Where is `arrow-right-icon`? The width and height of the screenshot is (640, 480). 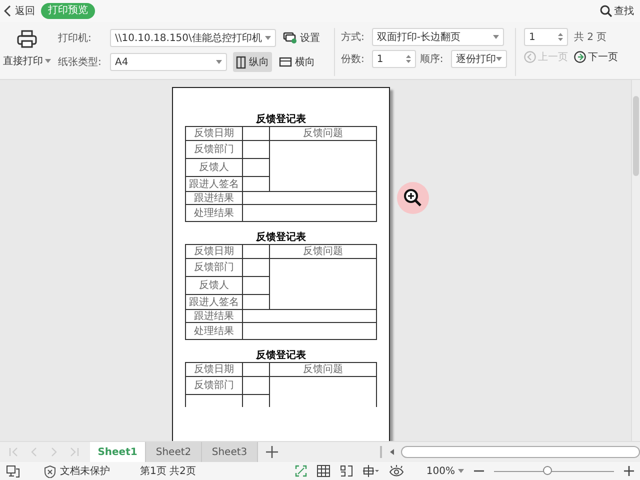
arrow-right-icon is located at coordinates (580, 57).